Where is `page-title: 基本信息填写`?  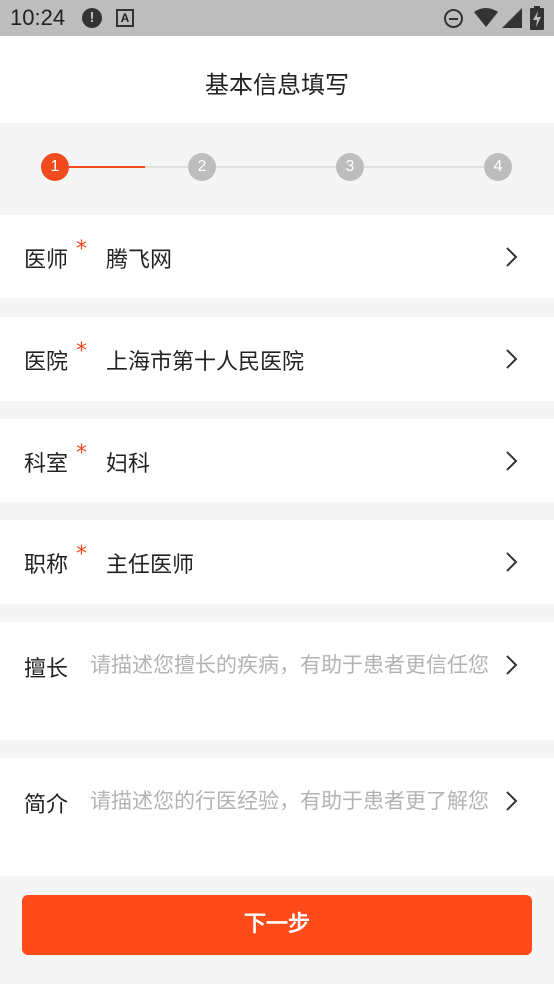 page-title: 基本信息填写 is located at coordinates (277, 85).